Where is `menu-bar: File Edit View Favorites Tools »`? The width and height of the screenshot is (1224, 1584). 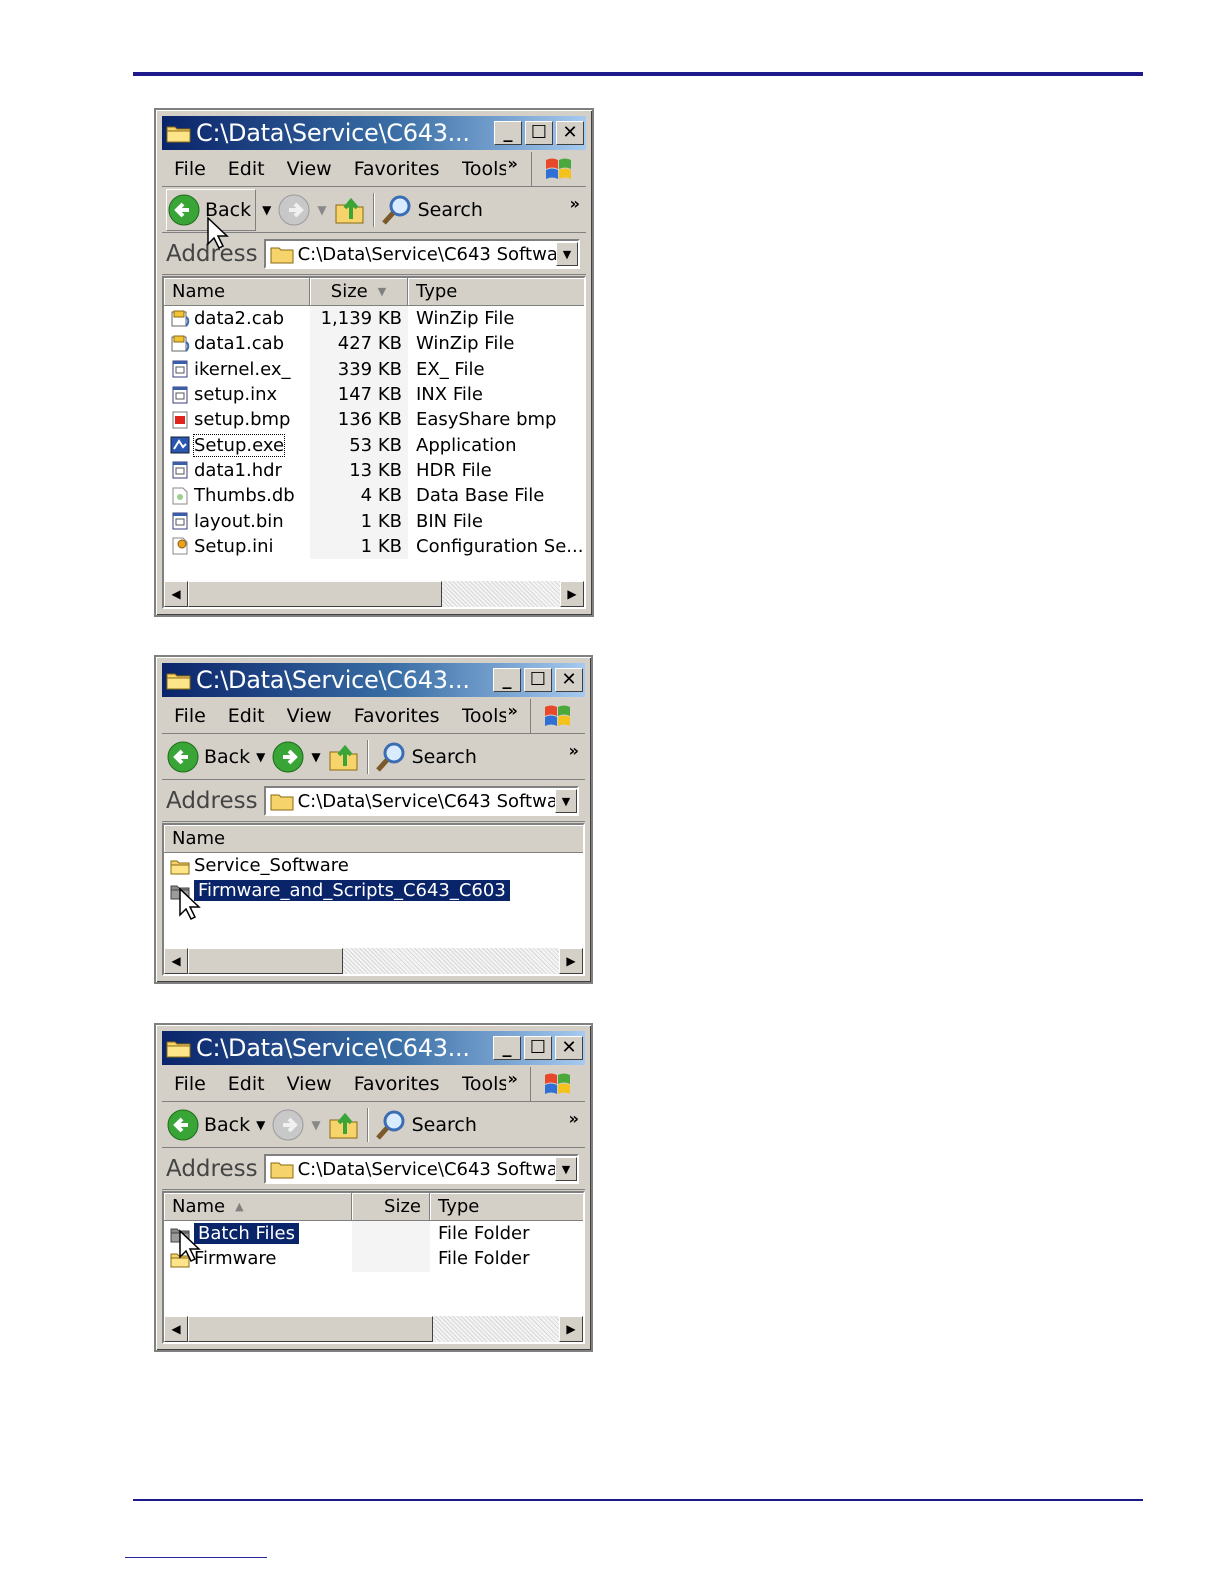
menu-bar: File Edit View Favorites Tools » is located at coordinates (374, 169).